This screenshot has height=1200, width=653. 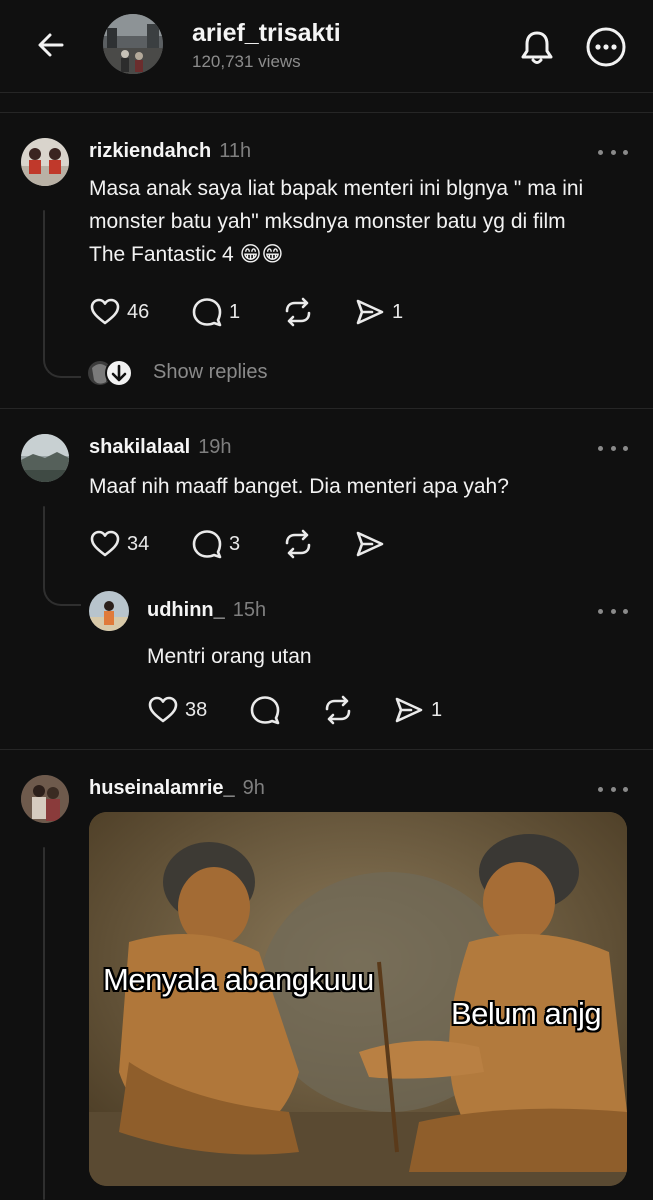 What do you see at coordinates (326, 92) in the screenshot?
I see `header-divider` at bounding box center [326, 92].